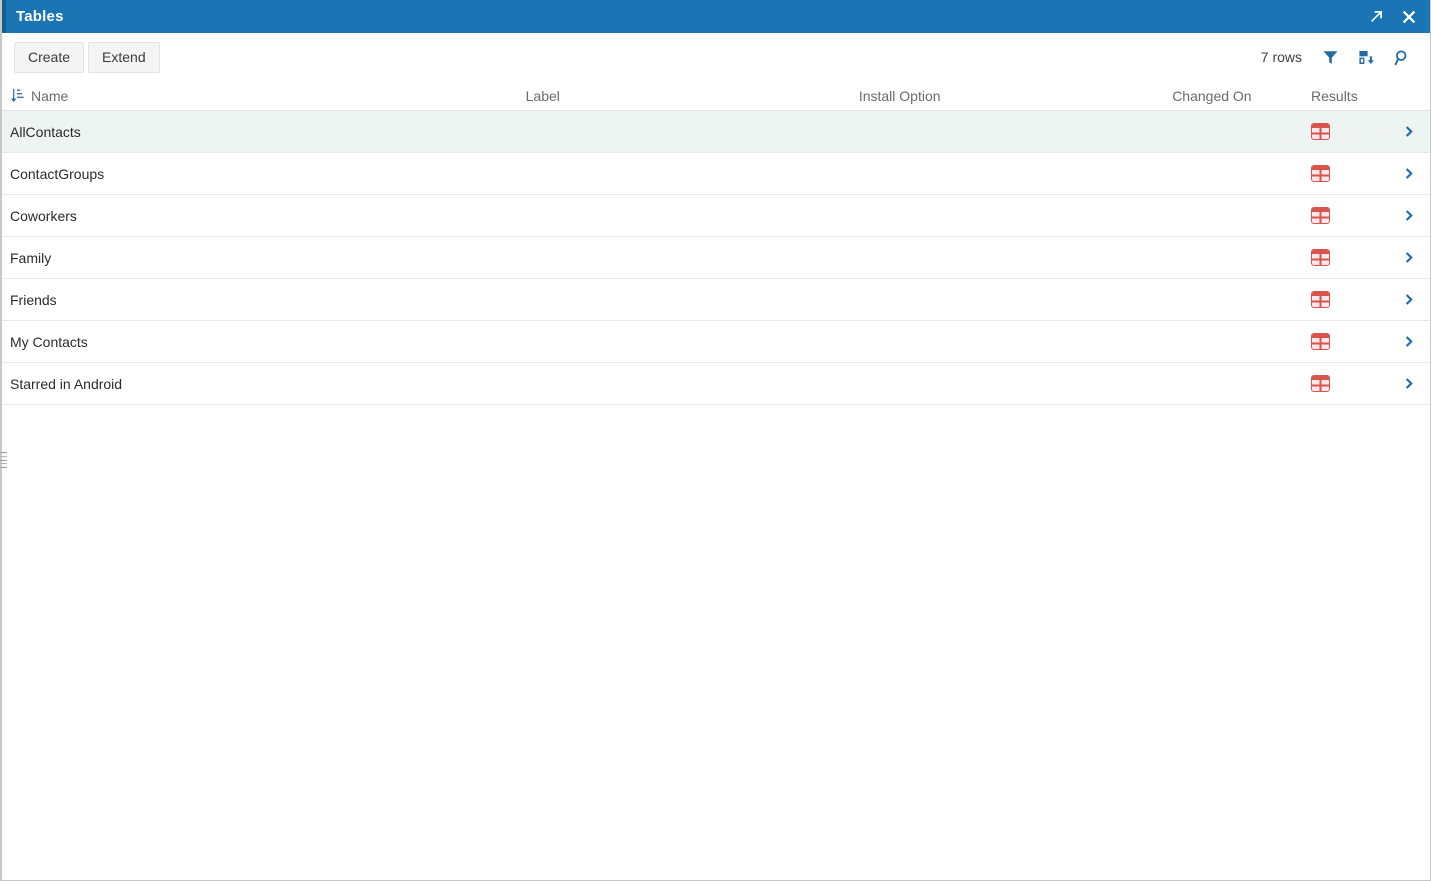 This screenshot has width=1431, height=881. I want to click on table-row: Starred in Android, so click(716, 384).